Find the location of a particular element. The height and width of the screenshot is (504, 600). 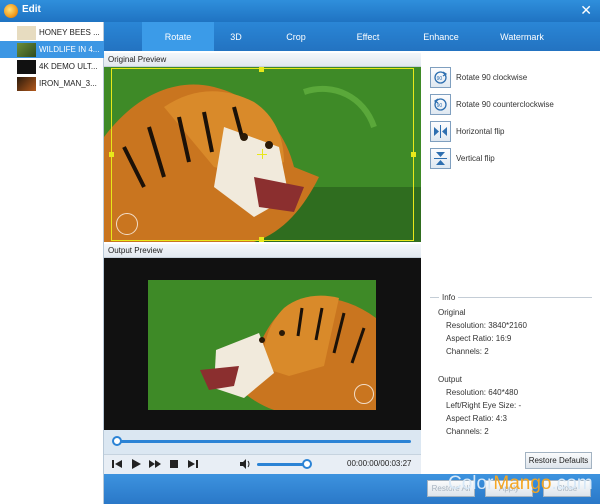

rotate-cw-icon: 90 is located at coordinates (440, 77).